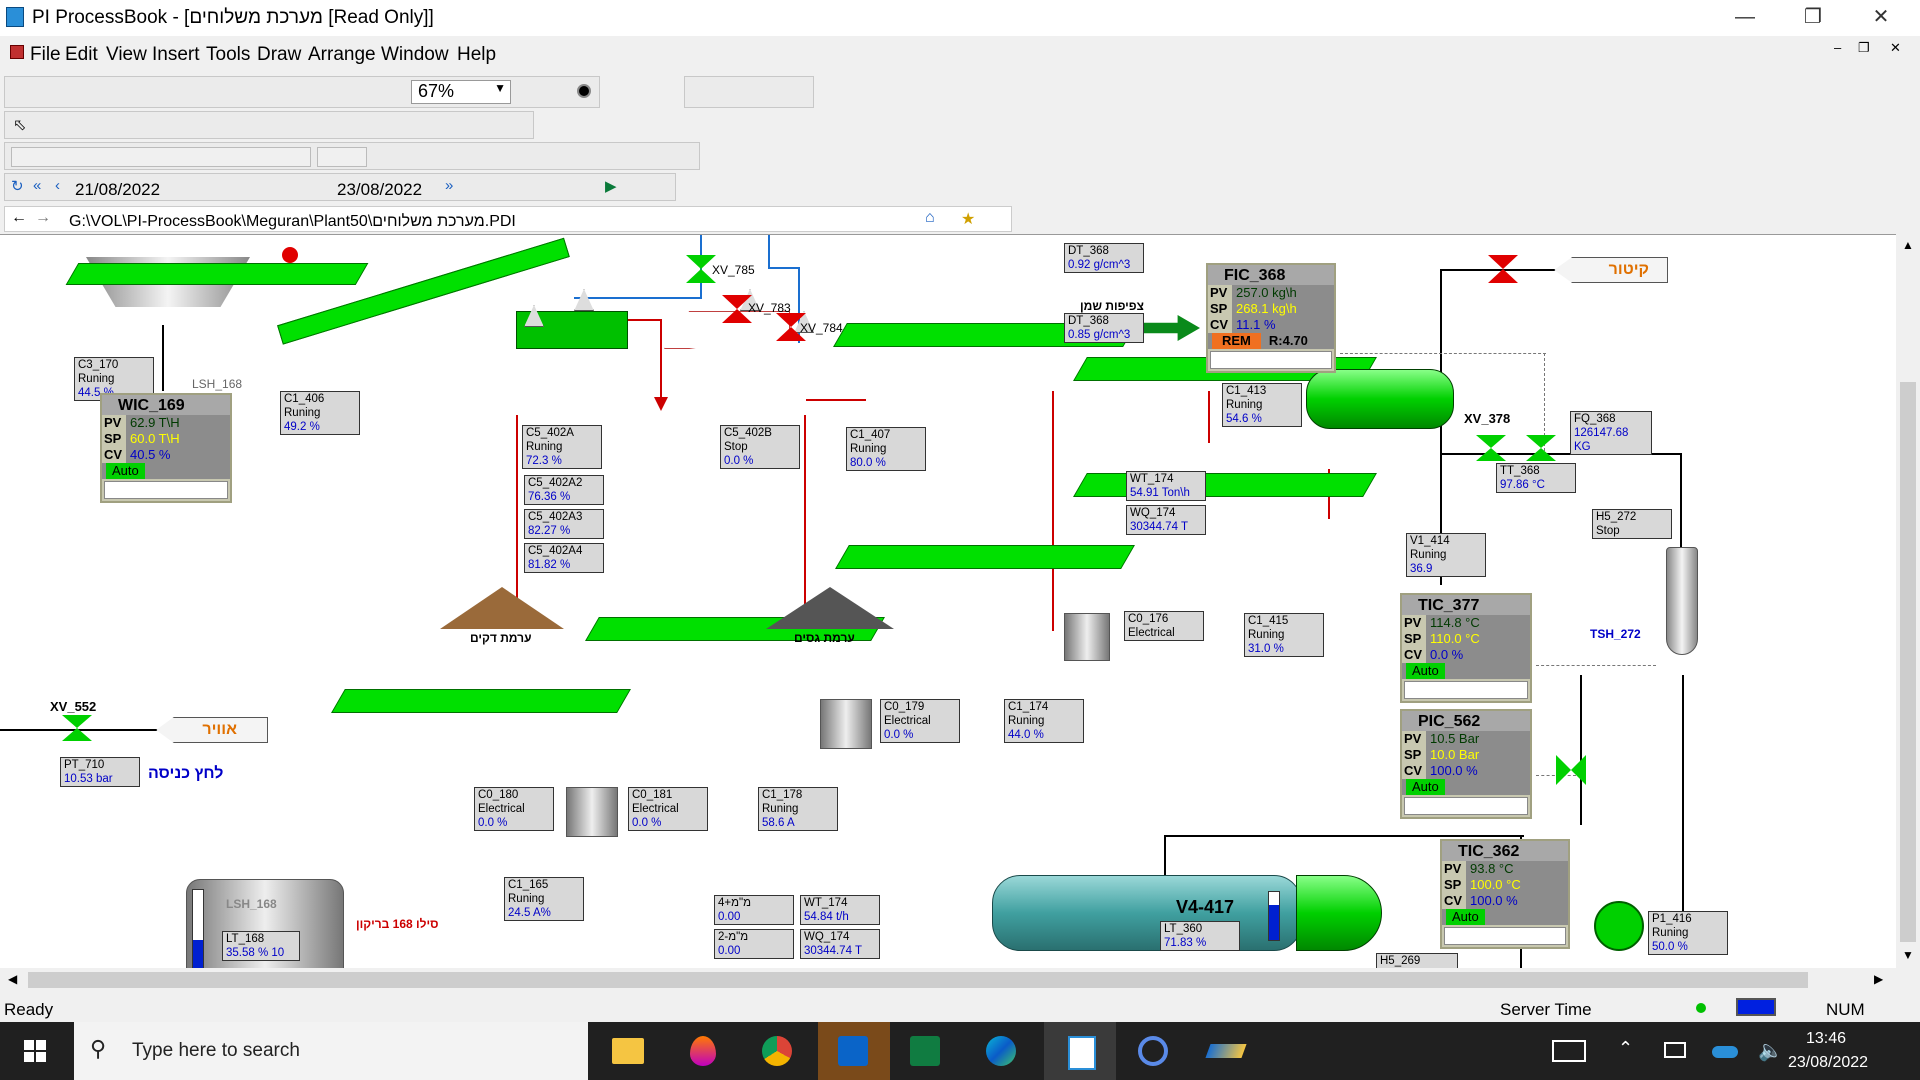  Describe the element at coordinates (668, 809) in the screenshot. I see `tag-c0-181: C0_181 Electrical 0.0 %` at that location.